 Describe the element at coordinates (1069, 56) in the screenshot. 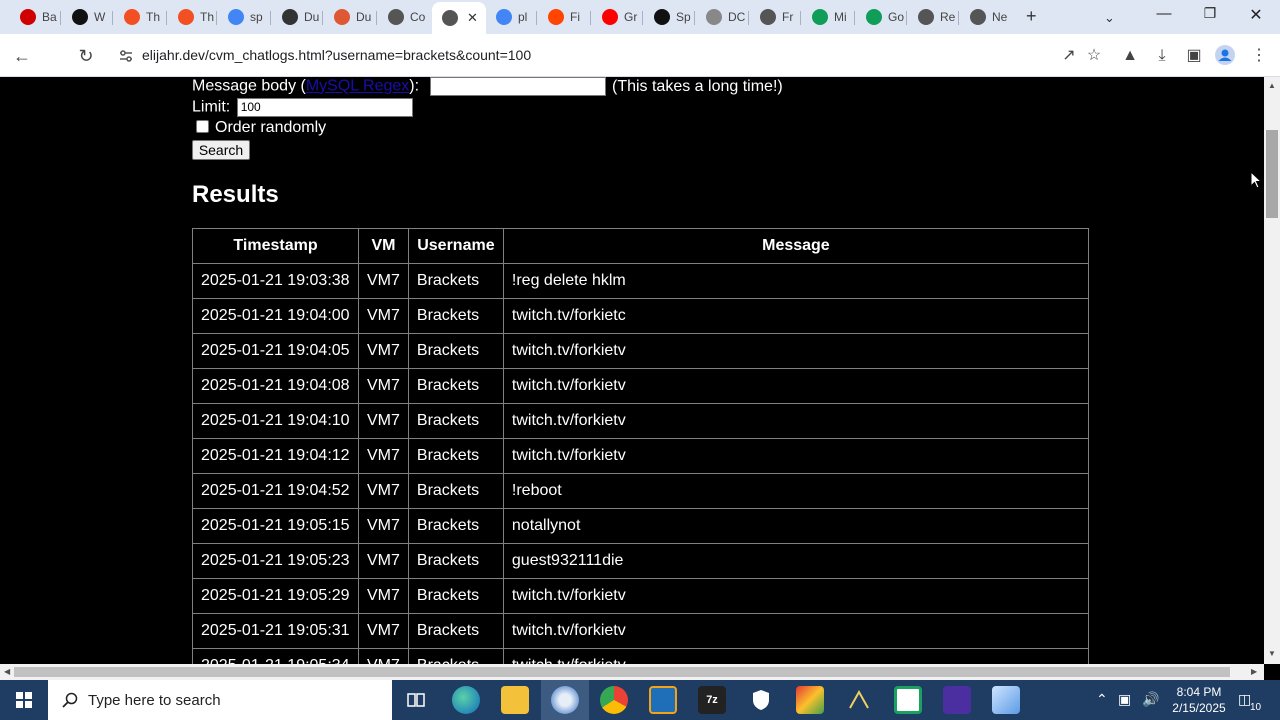

I see `share-icon: ↗` at that location.